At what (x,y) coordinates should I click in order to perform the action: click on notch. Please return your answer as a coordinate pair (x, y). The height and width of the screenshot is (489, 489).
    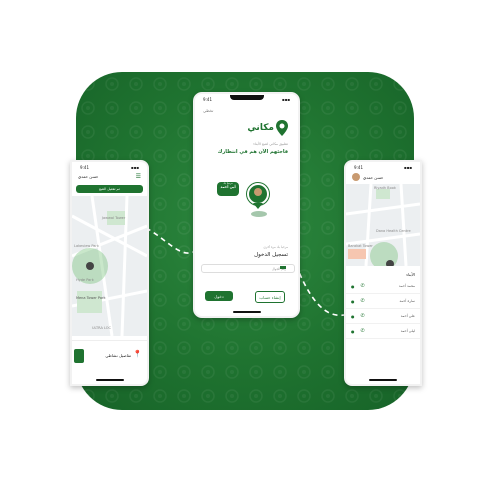
    Looking at the image, I should click on (246, 97).